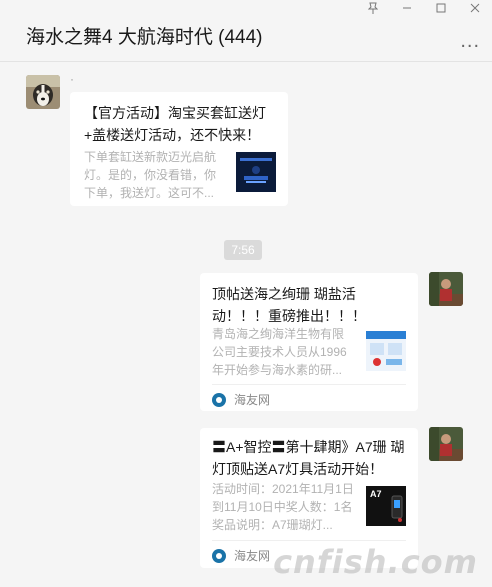 Image resolution: width=492 pixels, height=587 pixels. Describe the element at coordinates (72, 79) in the screenshot. I see `sender-name: ·` at that location.